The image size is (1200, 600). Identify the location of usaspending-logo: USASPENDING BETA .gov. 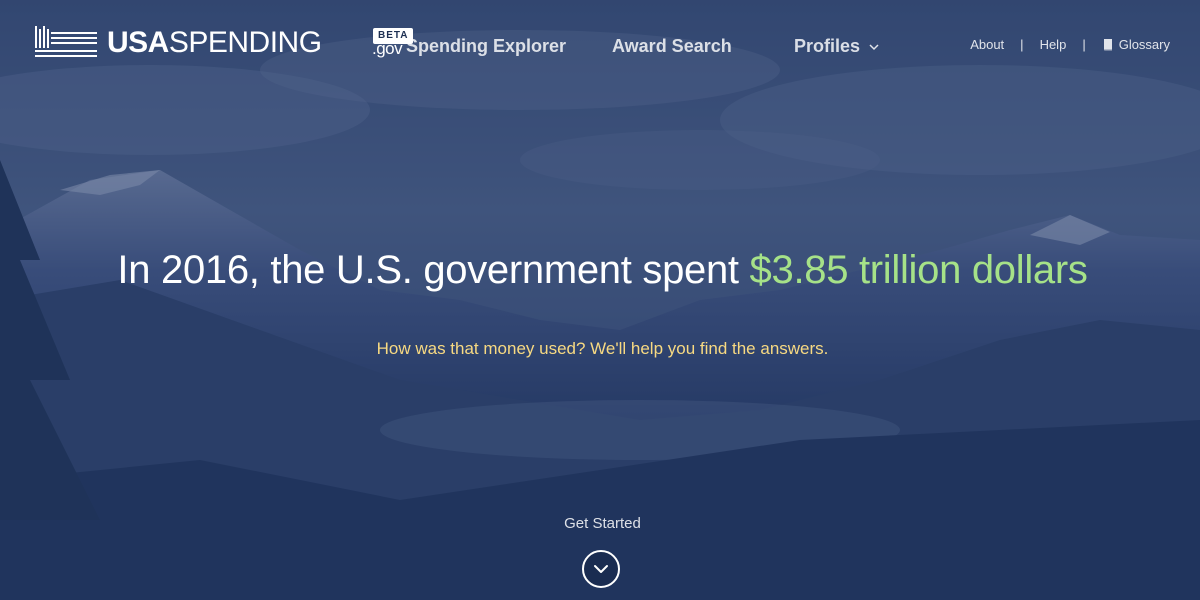
(224, 43).